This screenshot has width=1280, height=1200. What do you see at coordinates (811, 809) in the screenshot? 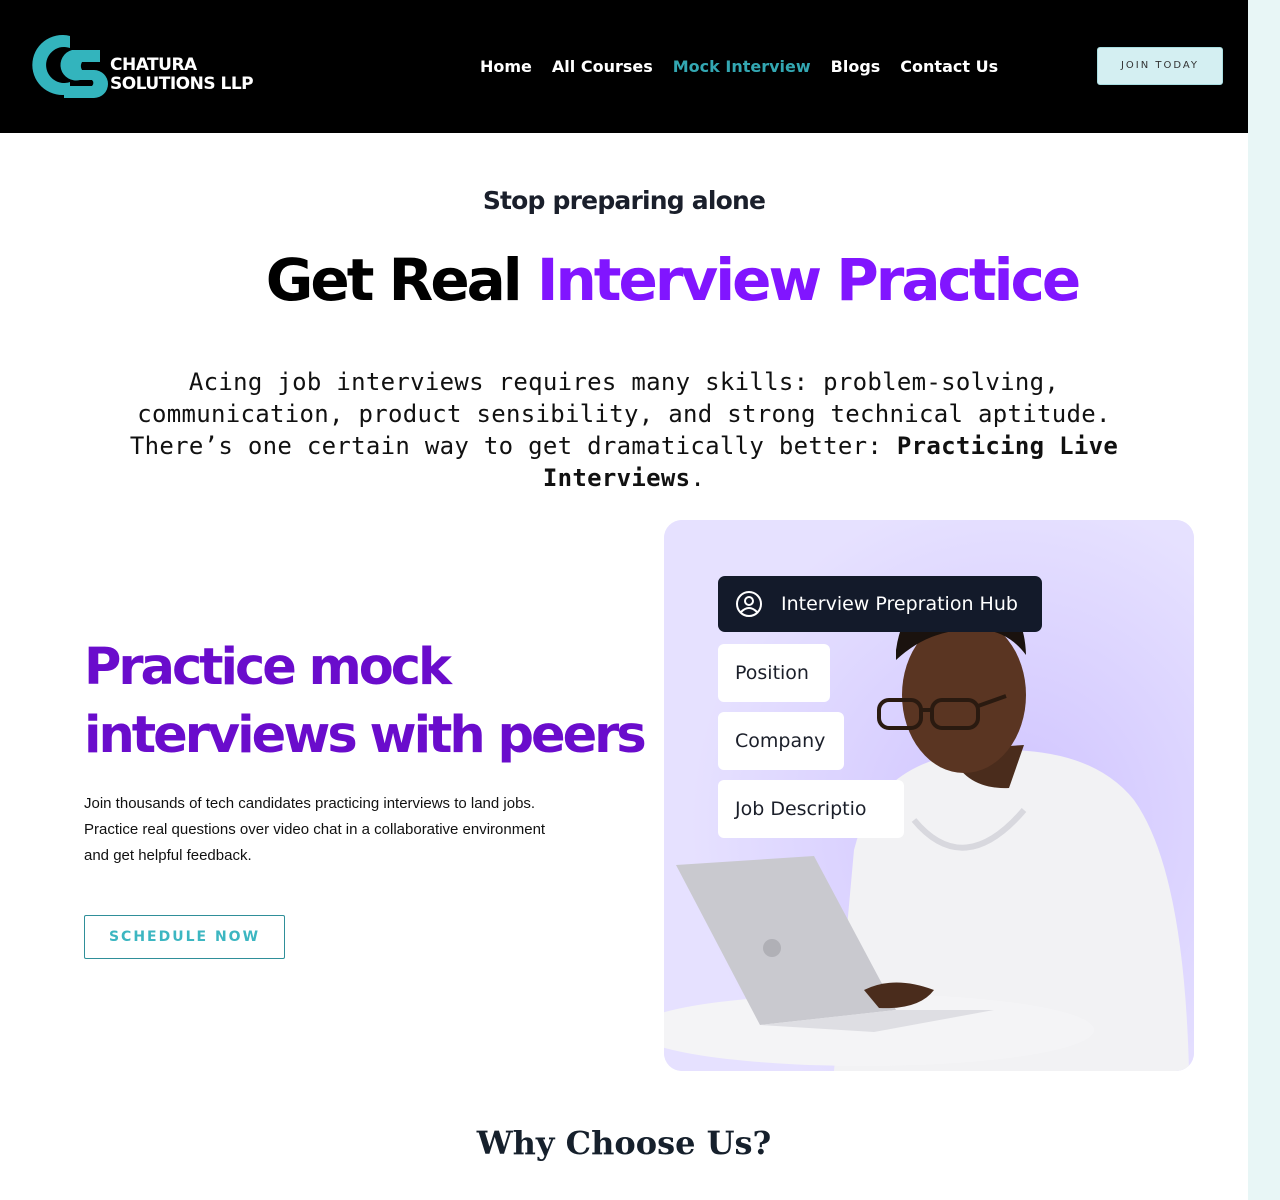
I see `job-description-chip: Job Descriptio` at bounding box center [811, 809].